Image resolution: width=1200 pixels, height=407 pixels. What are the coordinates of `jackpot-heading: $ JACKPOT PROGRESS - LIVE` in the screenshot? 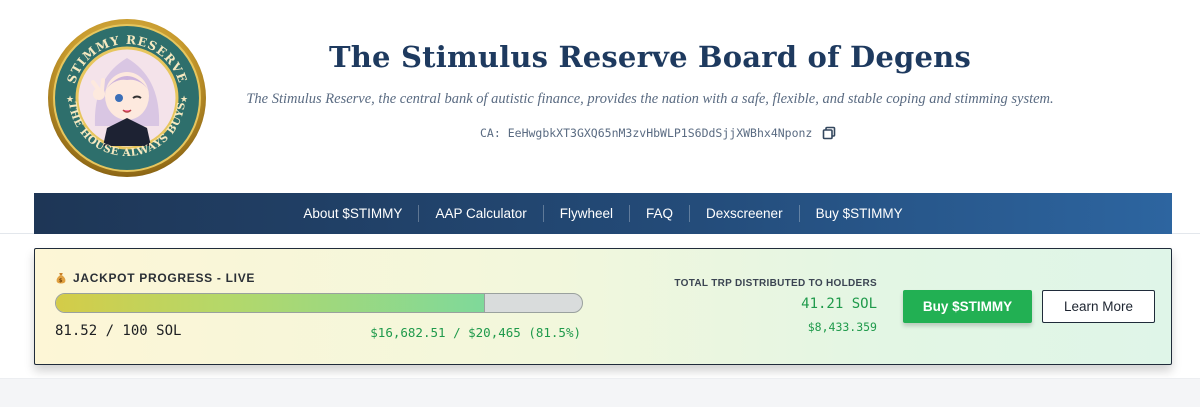 It's located at (155, 278).